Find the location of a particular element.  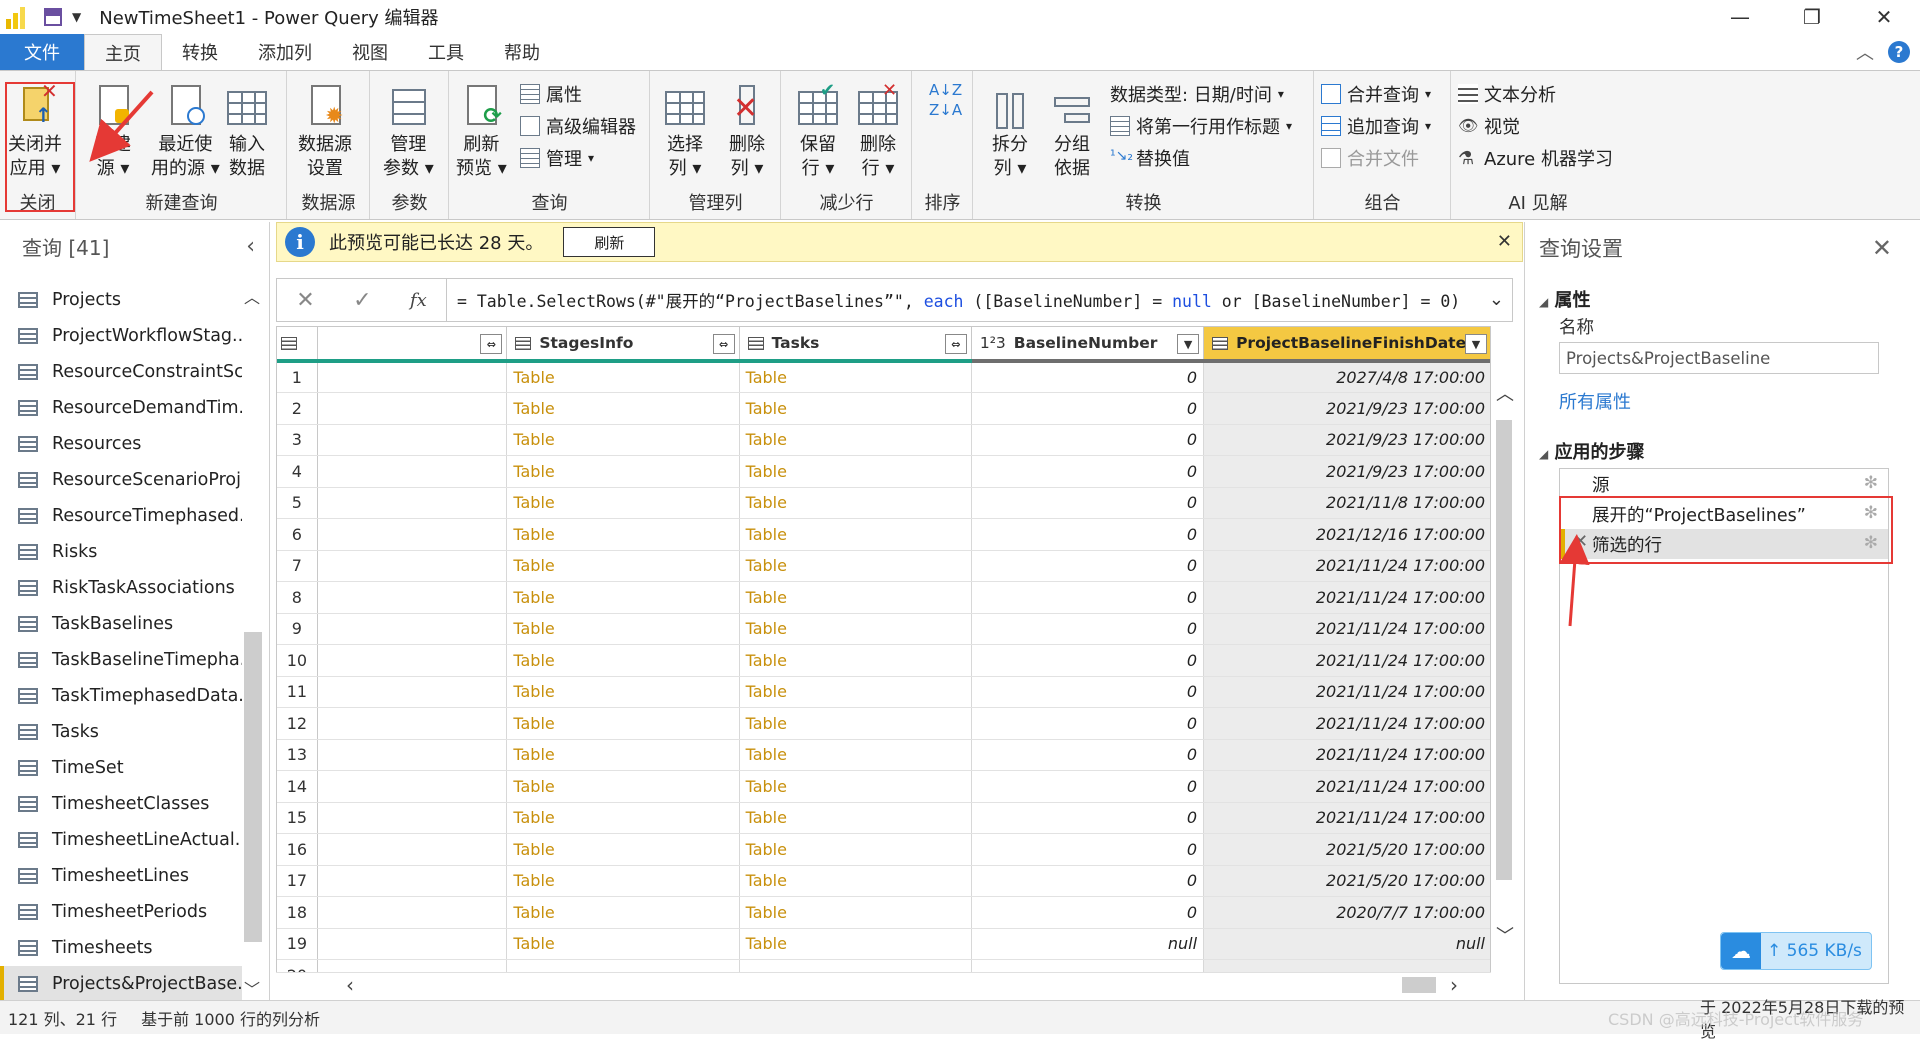

sort-descending-icon: Z↓A is located at coordinates (945, 110).